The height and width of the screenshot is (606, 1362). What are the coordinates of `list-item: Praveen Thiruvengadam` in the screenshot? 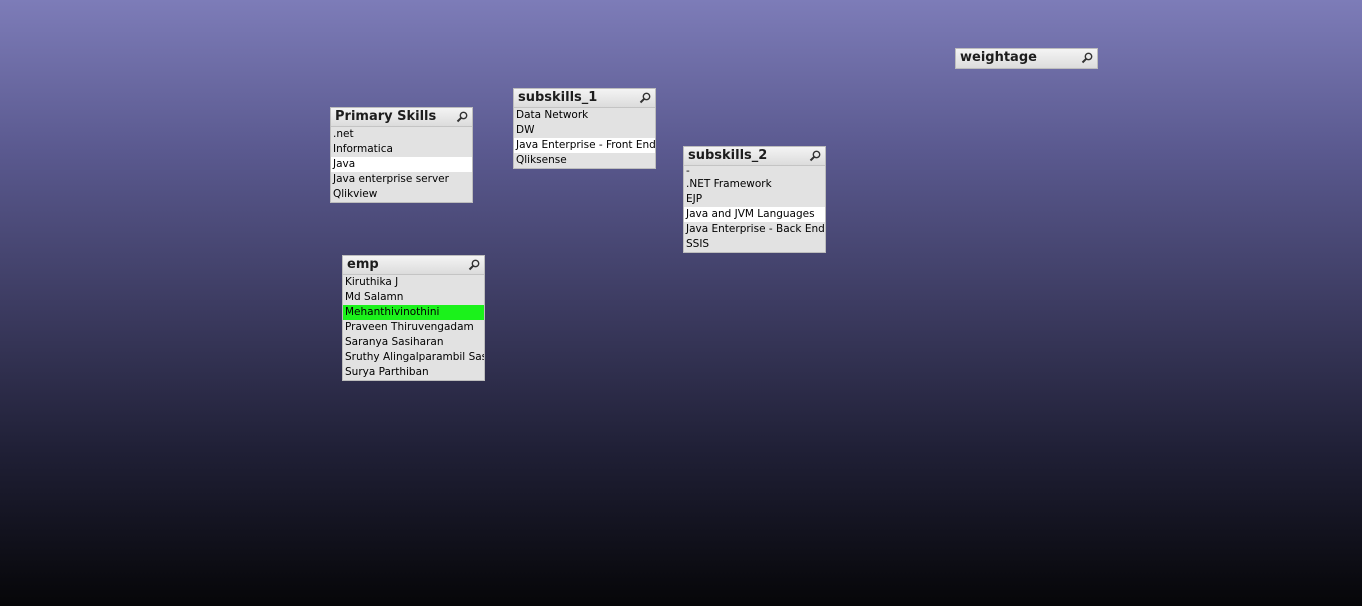 It's located at (413, 327).